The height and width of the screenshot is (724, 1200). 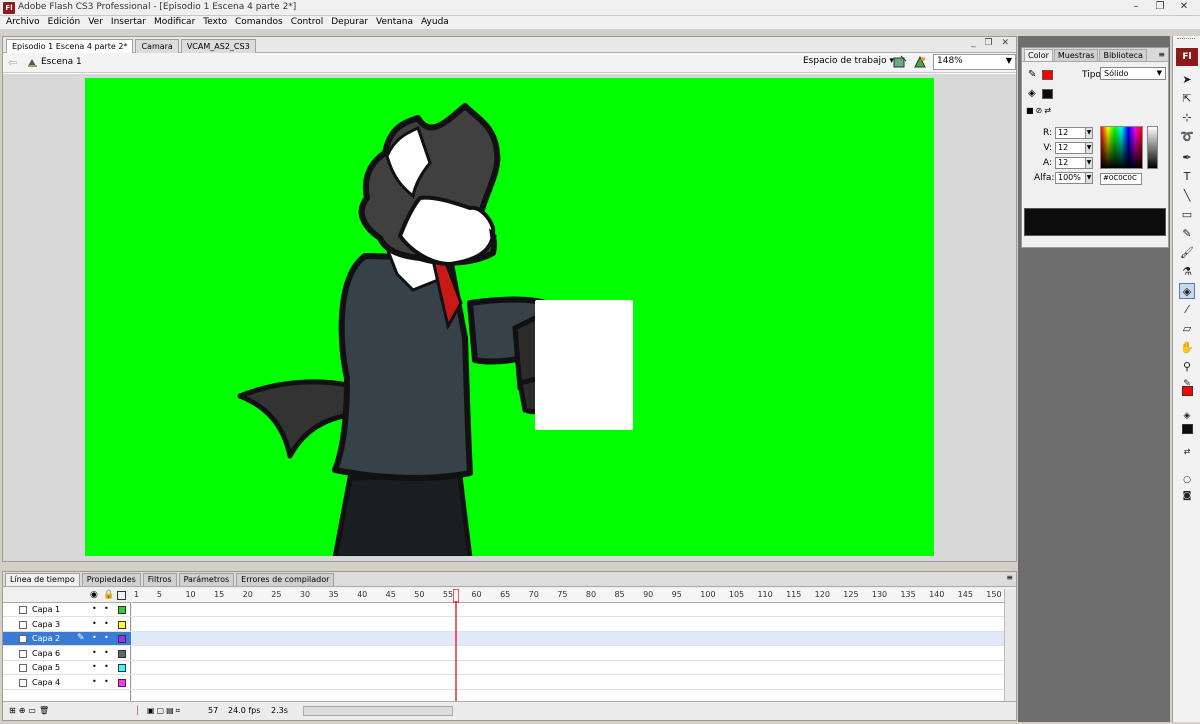 What do you see at coordinates (121, 595) in the screenshot?
I see `outline-icon` at bounding box center [121, 595].